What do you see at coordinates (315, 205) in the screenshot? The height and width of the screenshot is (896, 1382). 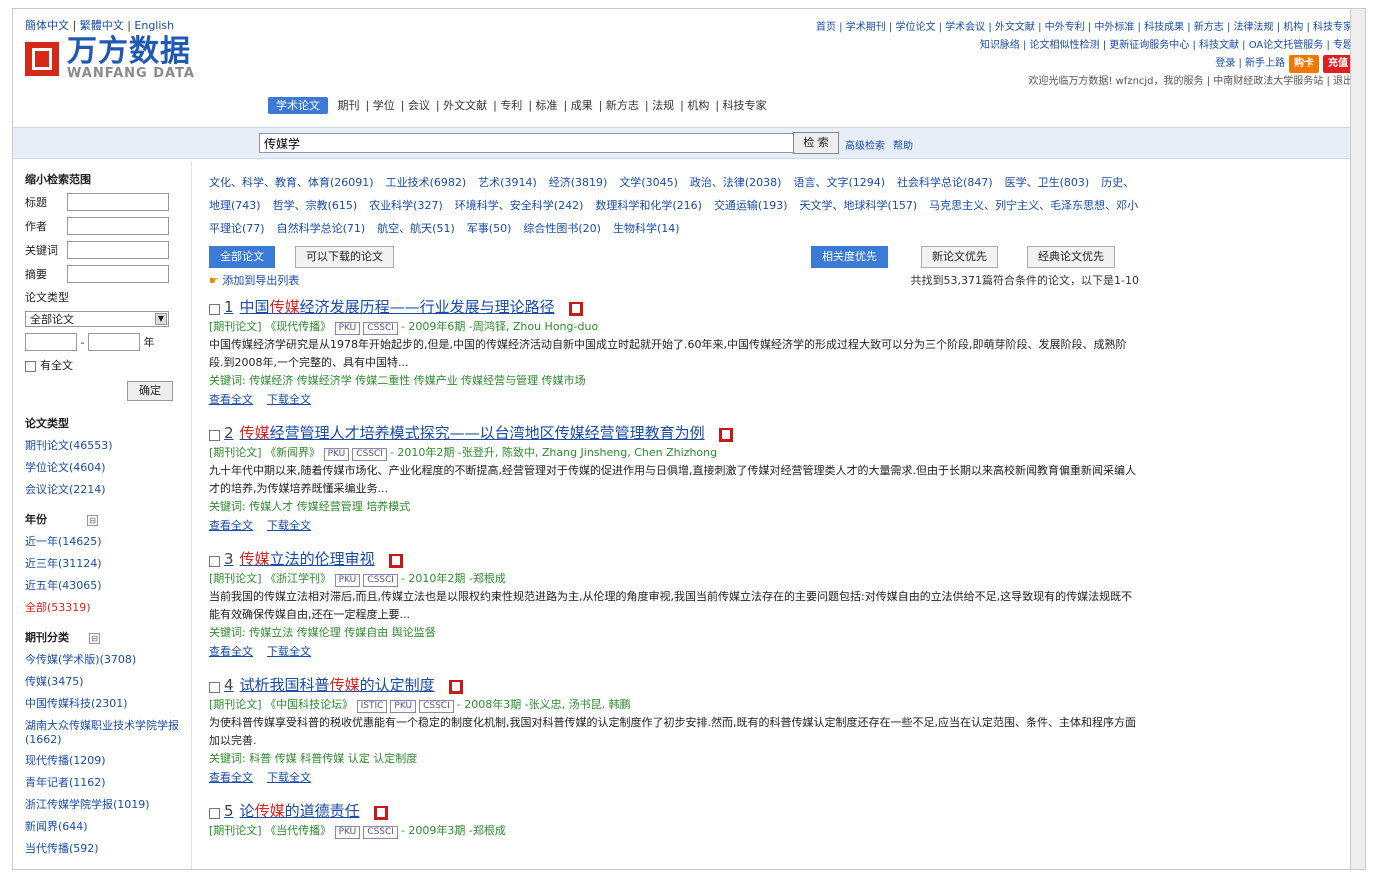 I see `category-link: 哲学、宗教(615)` at bounding box center [315, 205].